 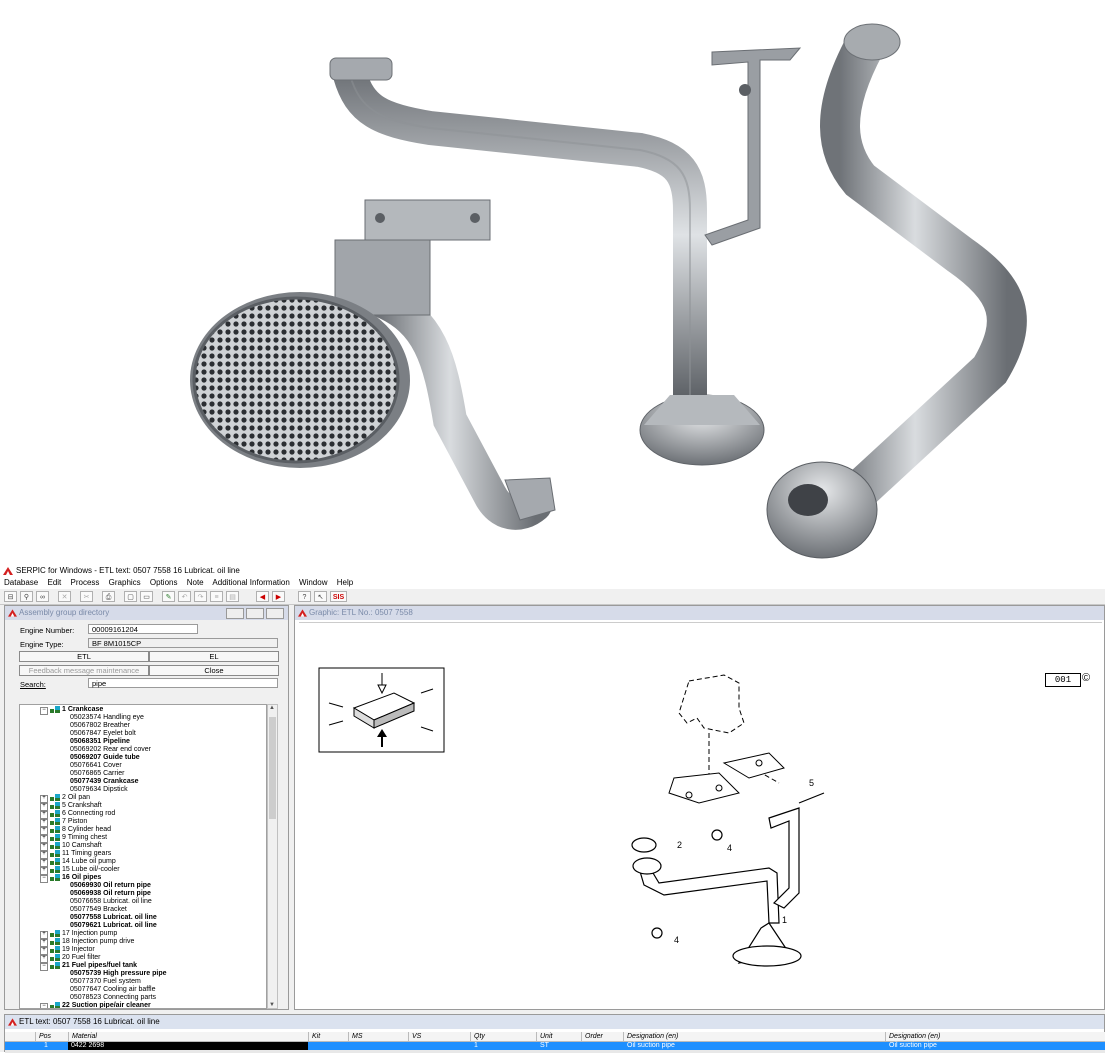 What do you see at coordinates (97, 774) in the screenshot?
I see `tree-part-item: 05076865 Carrier` at bounding box center [97, 774].